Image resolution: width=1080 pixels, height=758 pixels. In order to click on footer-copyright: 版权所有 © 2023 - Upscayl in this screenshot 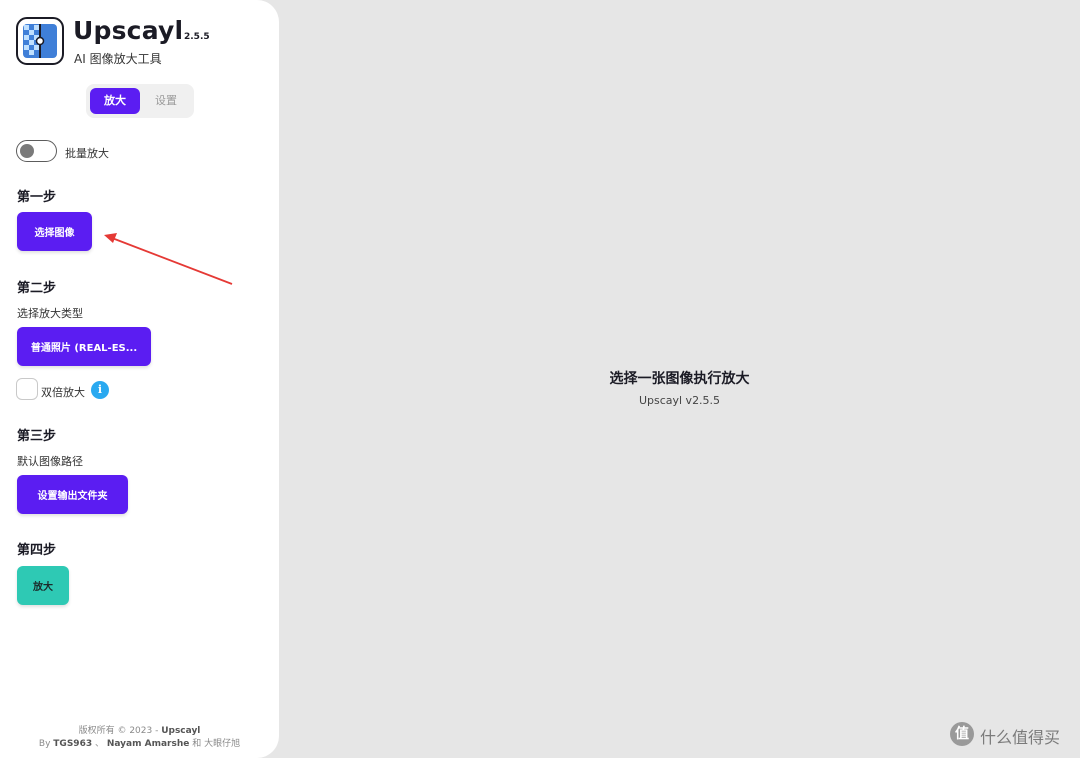, I will do `click(139, 731)`.